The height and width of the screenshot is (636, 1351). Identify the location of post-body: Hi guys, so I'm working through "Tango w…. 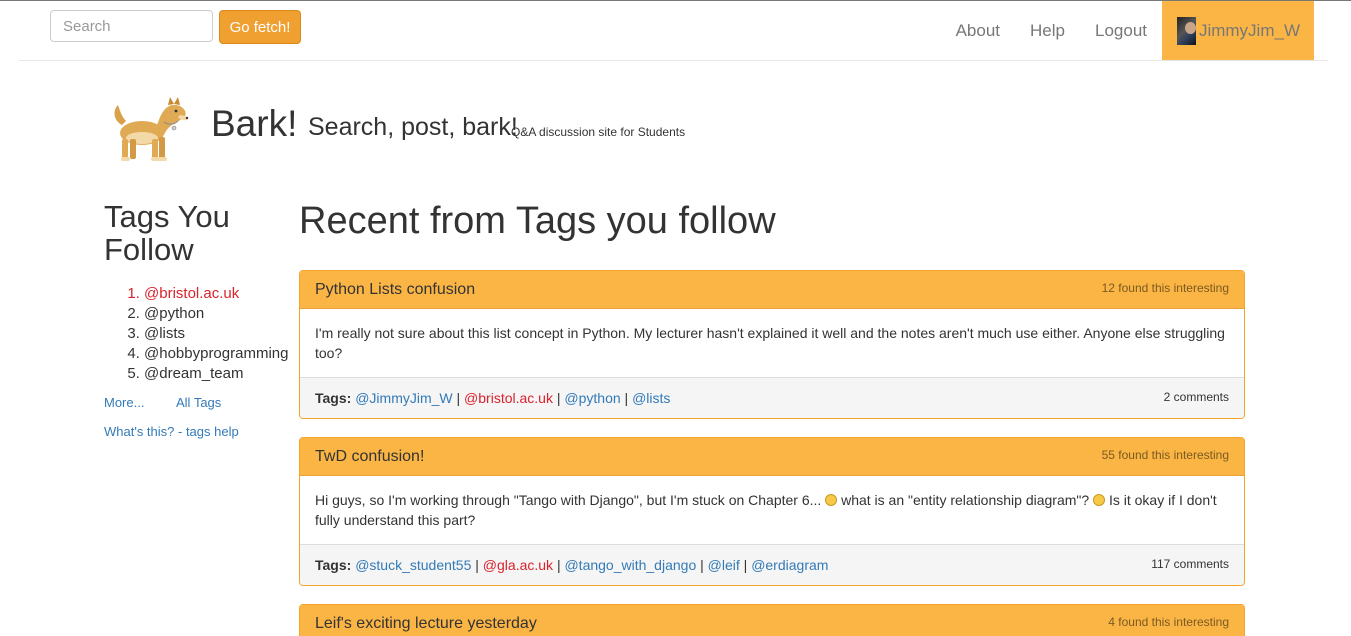
(772, 510).